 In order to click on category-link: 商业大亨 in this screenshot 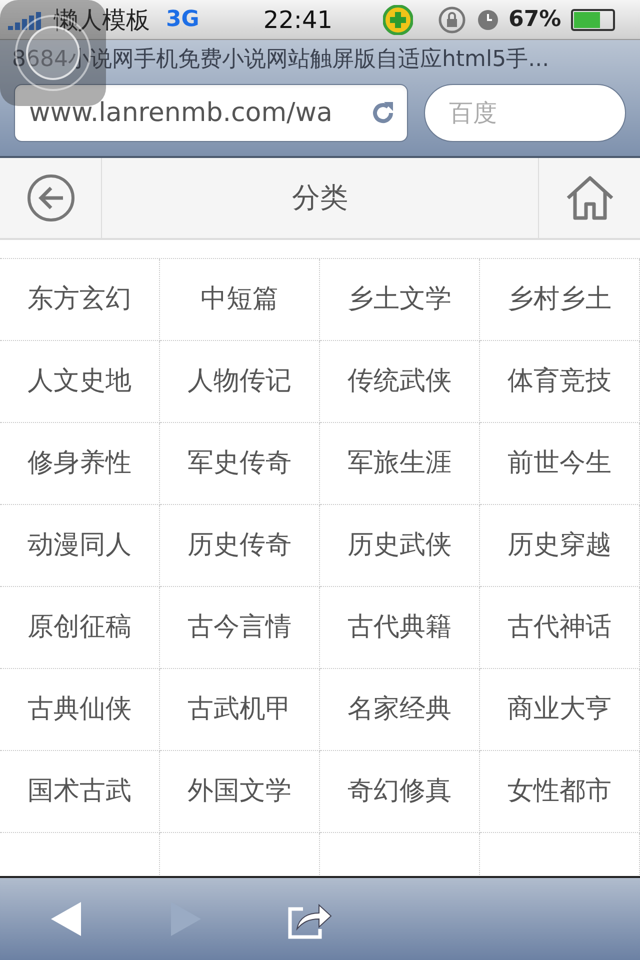, I will do `click(560, 710)`.